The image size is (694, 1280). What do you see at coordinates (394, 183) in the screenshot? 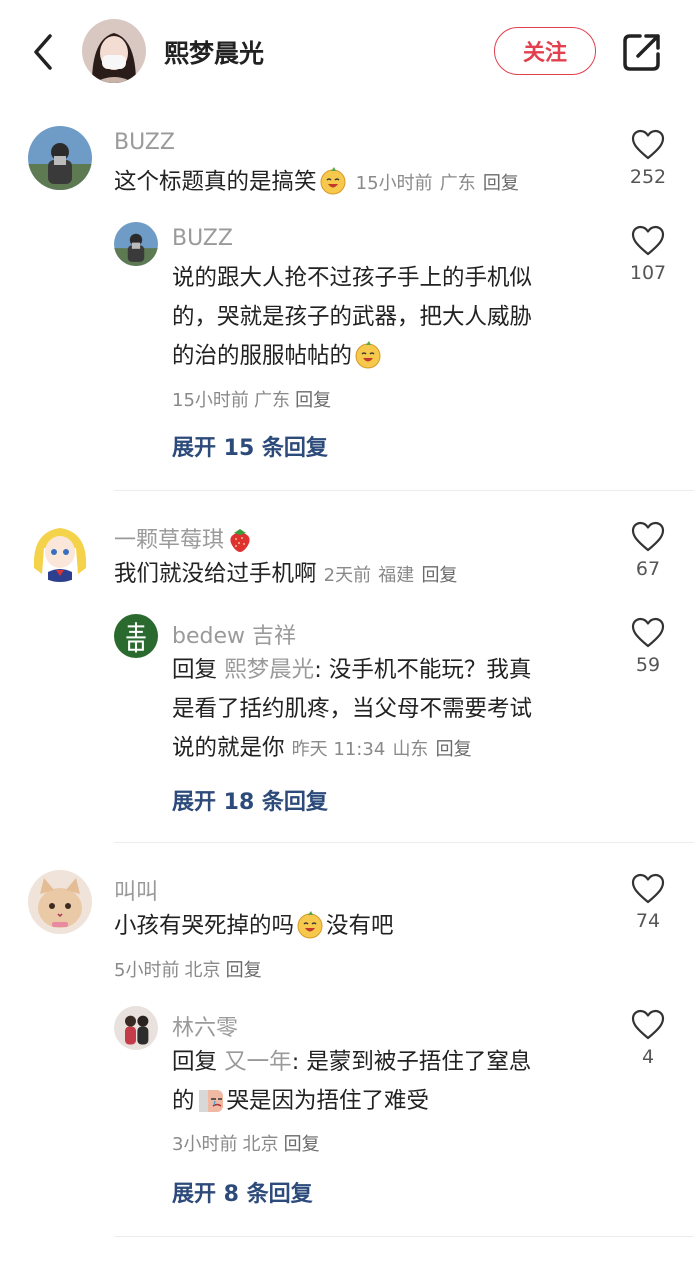
I see `comment-time: 15小时前` at bounding box center [394, 183].